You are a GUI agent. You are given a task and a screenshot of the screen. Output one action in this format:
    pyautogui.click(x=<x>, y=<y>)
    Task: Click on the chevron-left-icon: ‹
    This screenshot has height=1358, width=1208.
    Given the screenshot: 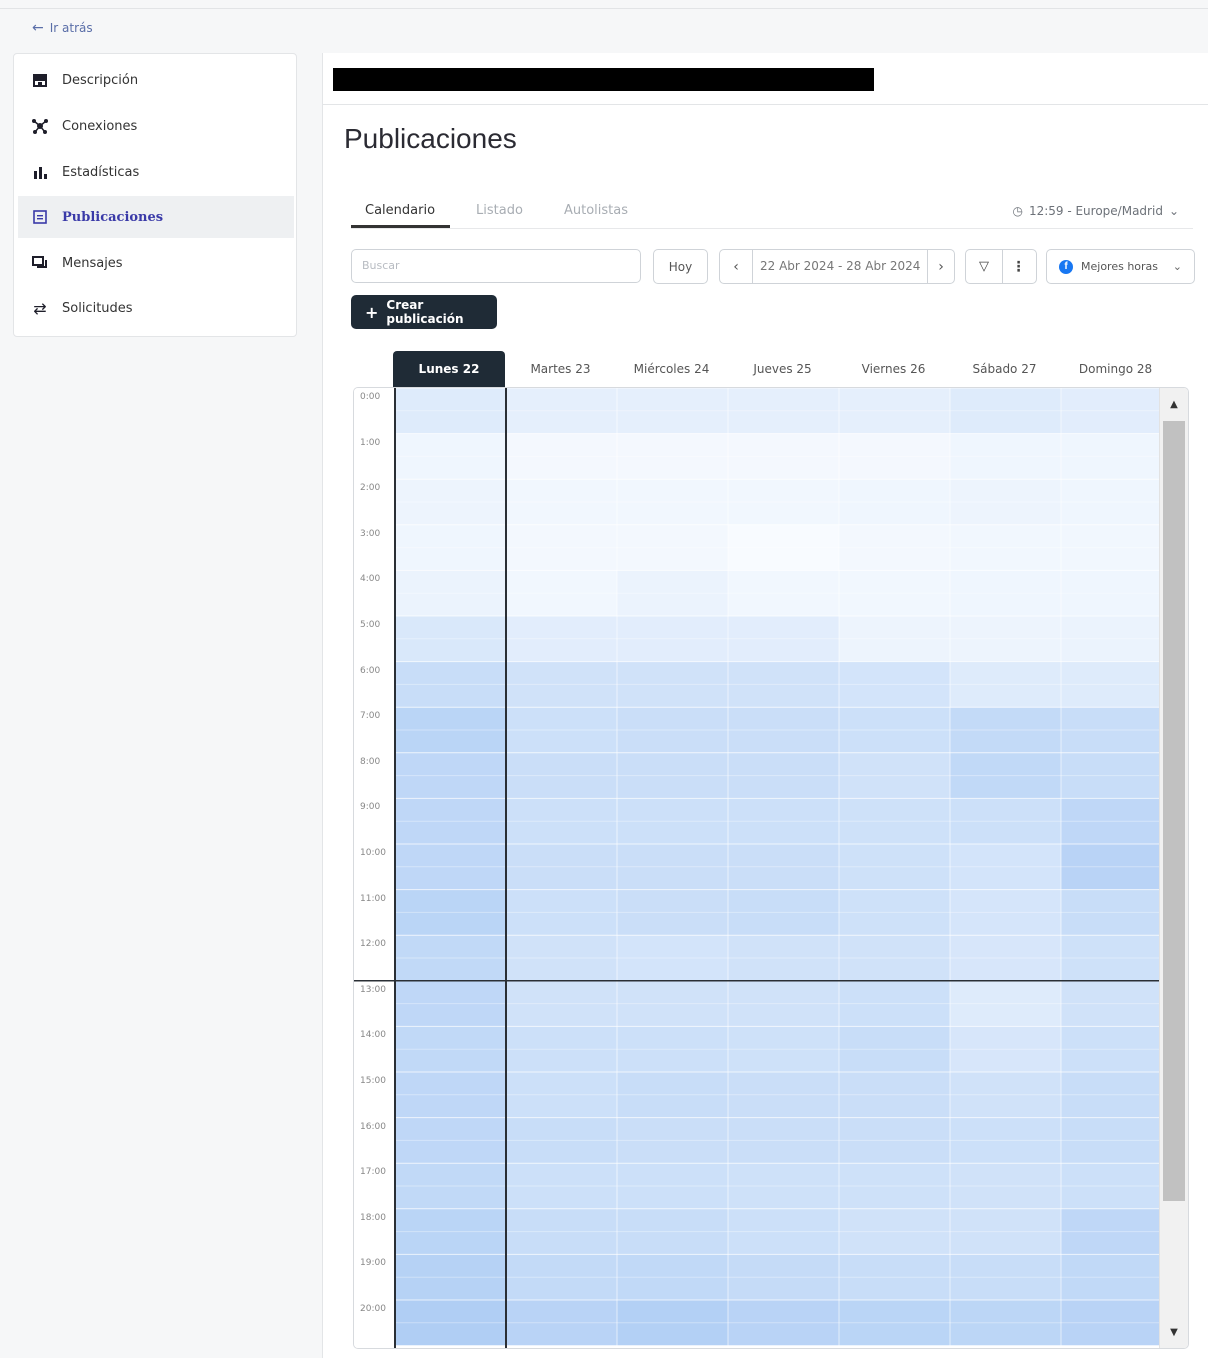 What is the action you would take?
    pyautogui.click(x=736, y=266)
    